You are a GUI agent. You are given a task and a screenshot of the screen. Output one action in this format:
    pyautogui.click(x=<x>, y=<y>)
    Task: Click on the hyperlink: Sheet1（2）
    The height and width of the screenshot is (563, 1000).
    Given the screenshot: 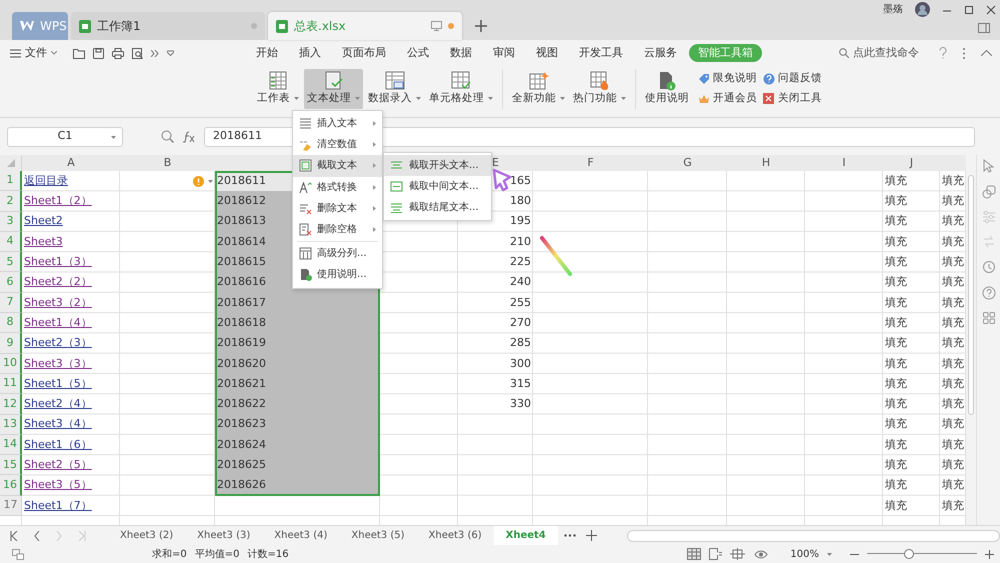 What is the action you would take?
    pyautogui.click(x=58, y=201)
    